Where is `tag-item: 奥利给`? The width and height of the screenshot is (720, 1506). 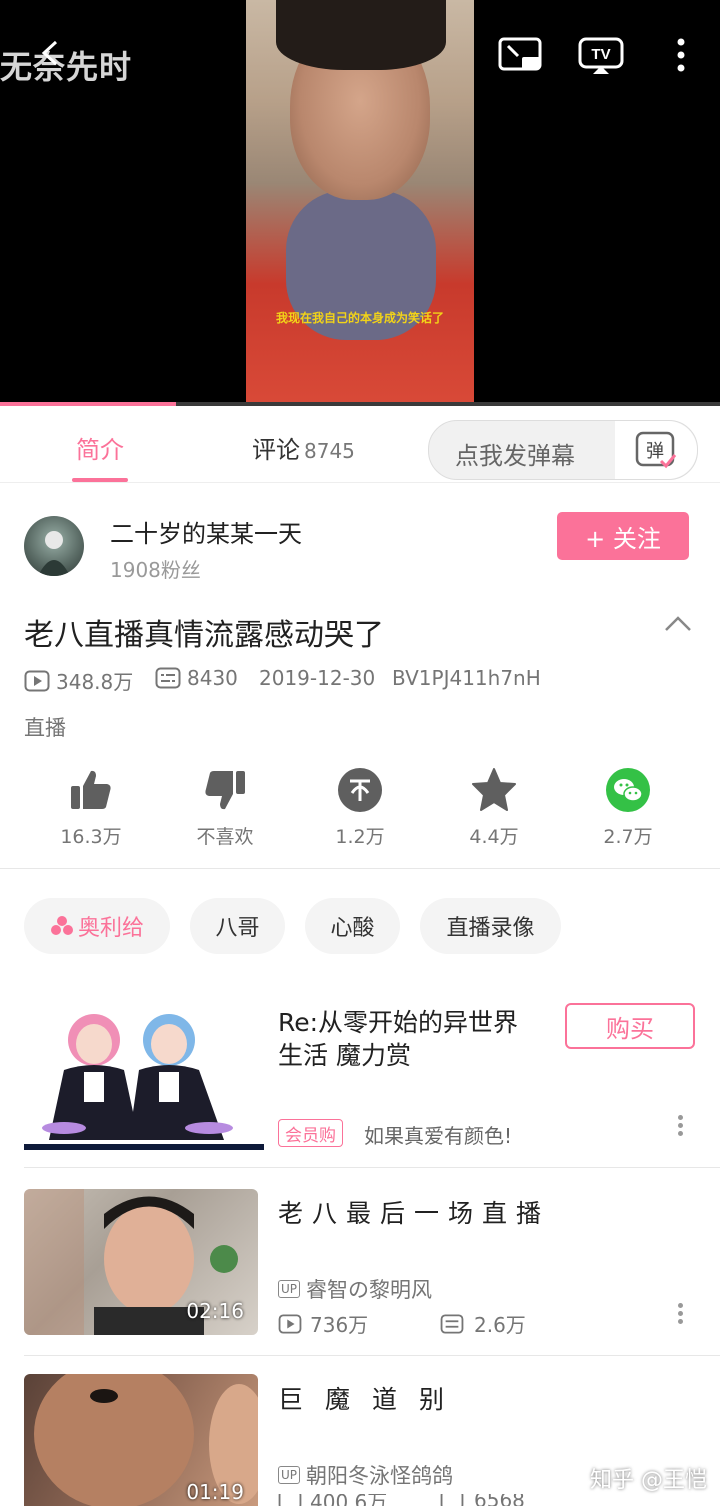
tag-item: 奥利给 is located at coordinates (97, 926).